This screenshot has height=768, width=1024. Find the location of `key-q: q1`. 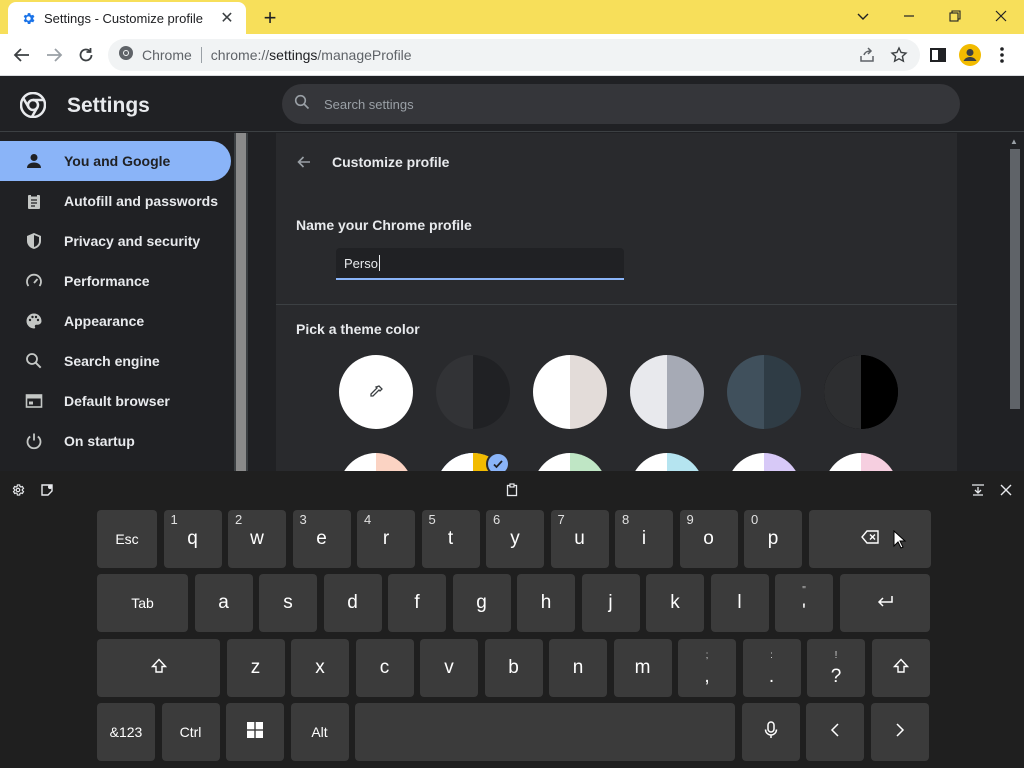

key-q: q1 is located at coordinates (192, 539).